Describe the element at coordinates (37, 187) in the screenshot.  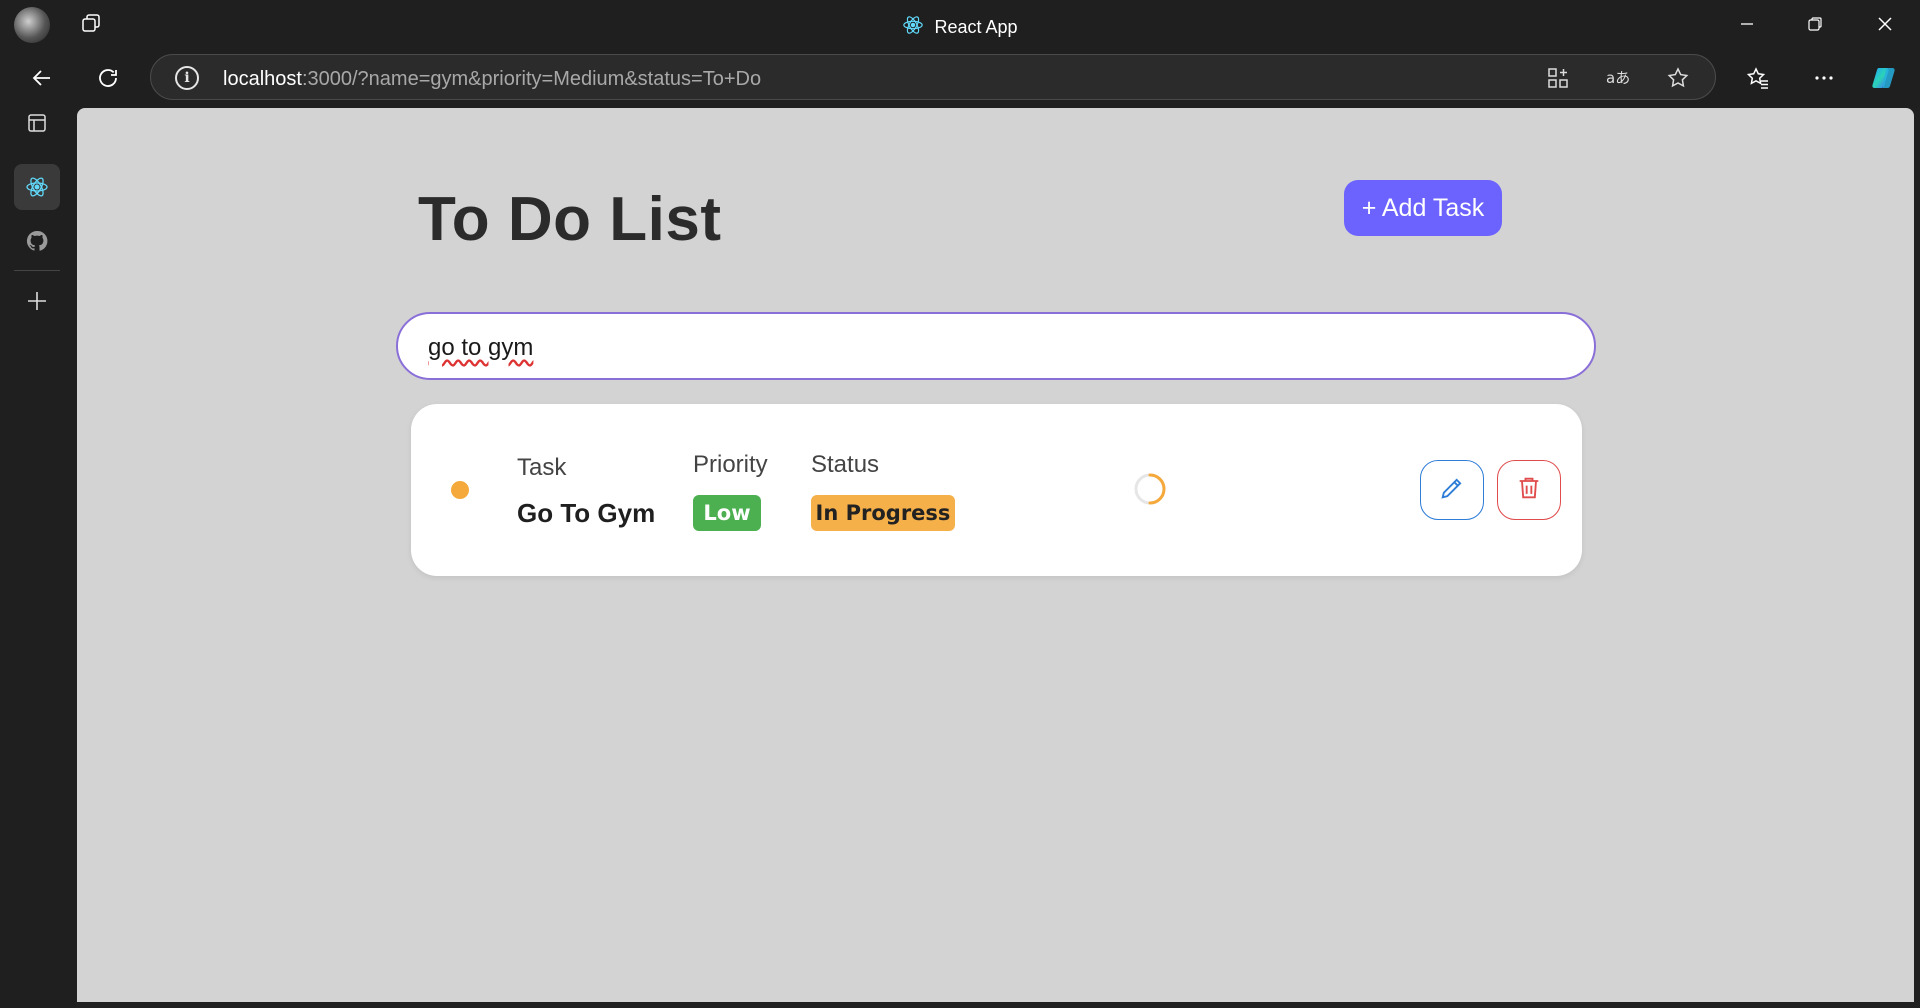
I see `react-app-tab` at that location.